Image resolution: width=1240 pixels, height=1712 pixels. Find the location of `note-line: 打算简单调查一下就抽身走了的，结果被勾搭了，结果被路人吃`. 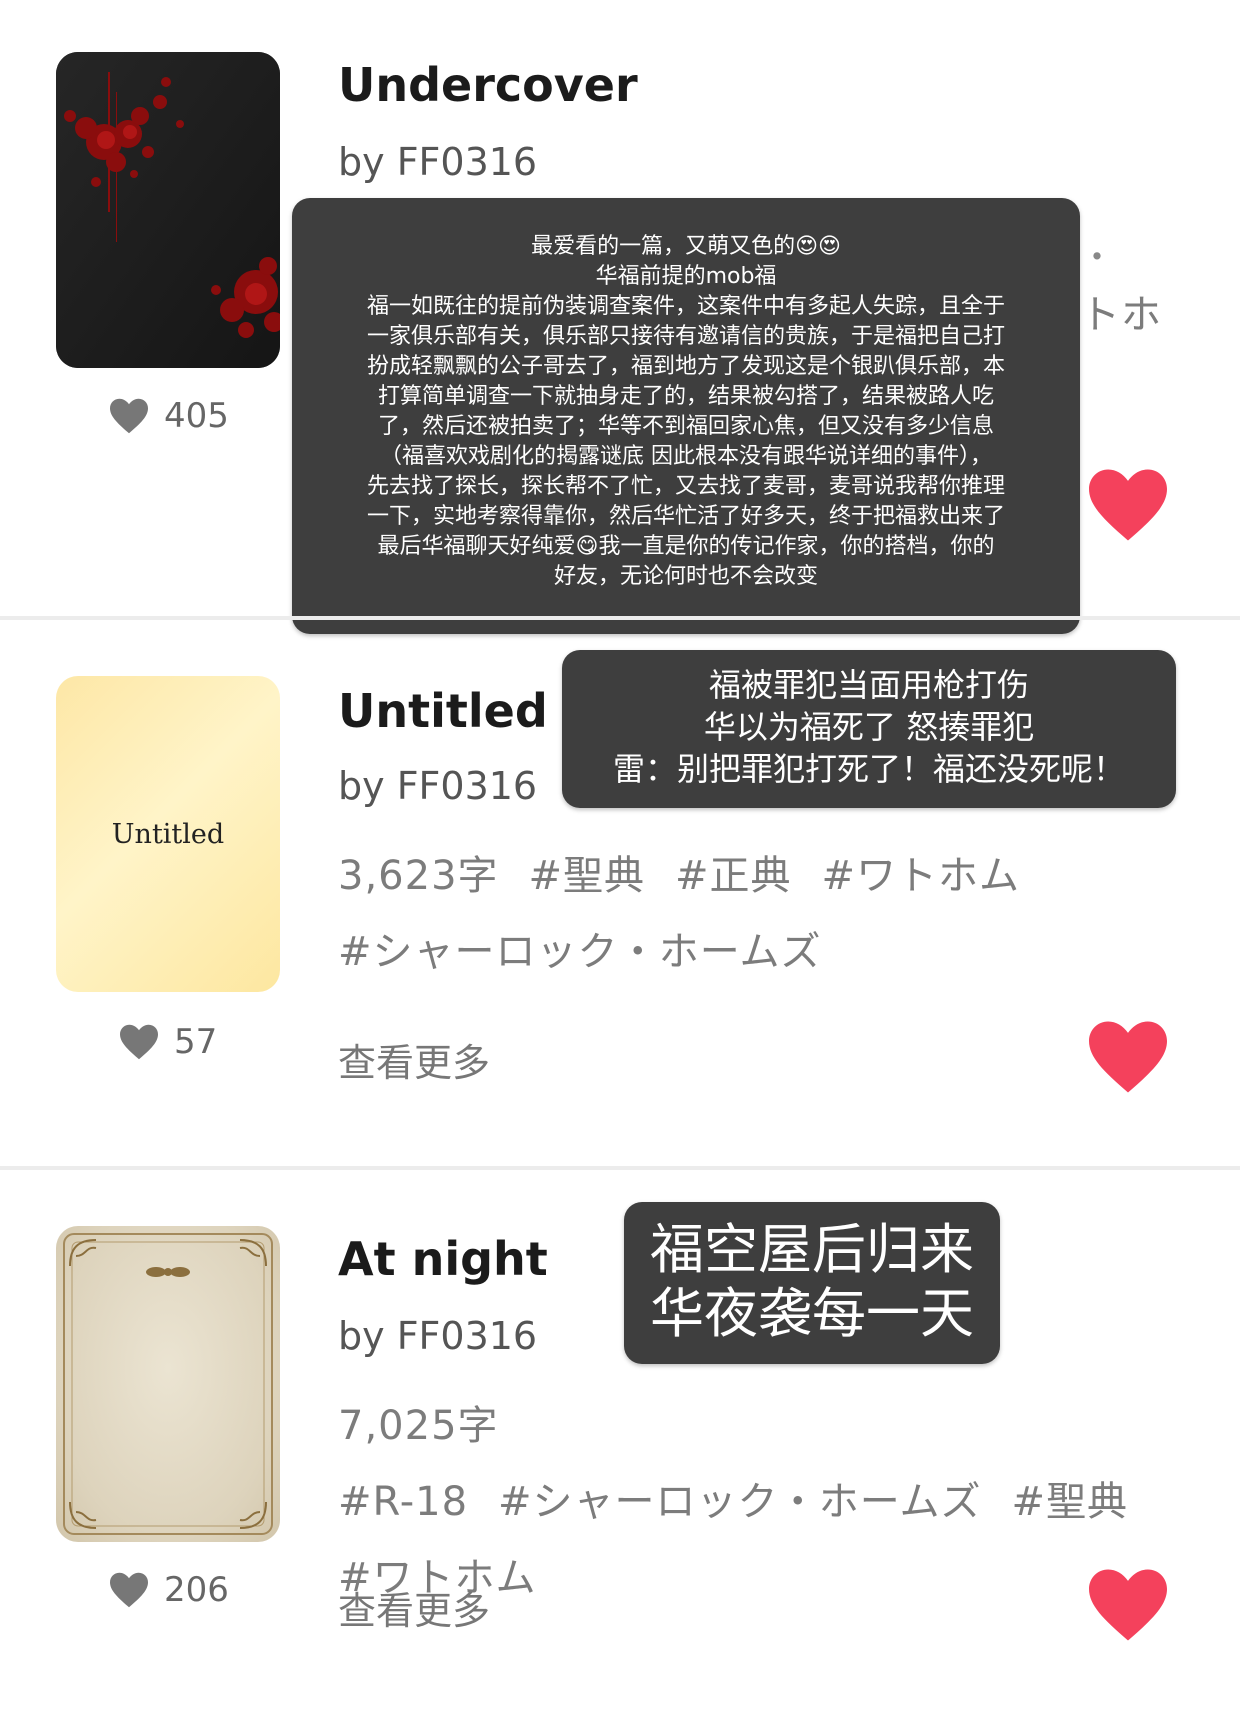

note-line: 打算简单调查一下就抽身走了的，结果被勾搭了，结果被路人吃 is located at coordinates (685, 396).